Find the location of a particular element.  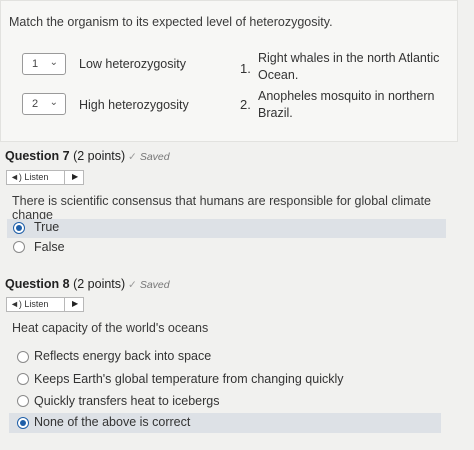

match-option-line: Anopheles mosquito in northern is located at coordinates (346, 96).